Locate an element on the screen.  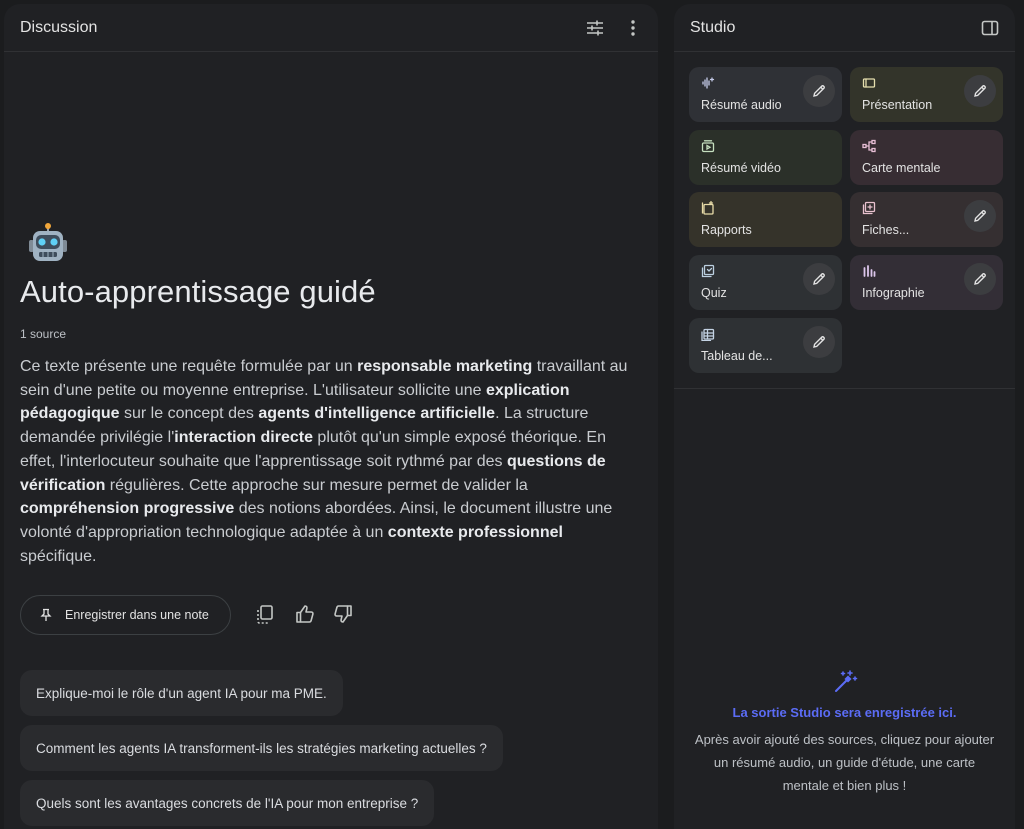
summary-keyword: interaction directe is located at coordinates (243, 438).